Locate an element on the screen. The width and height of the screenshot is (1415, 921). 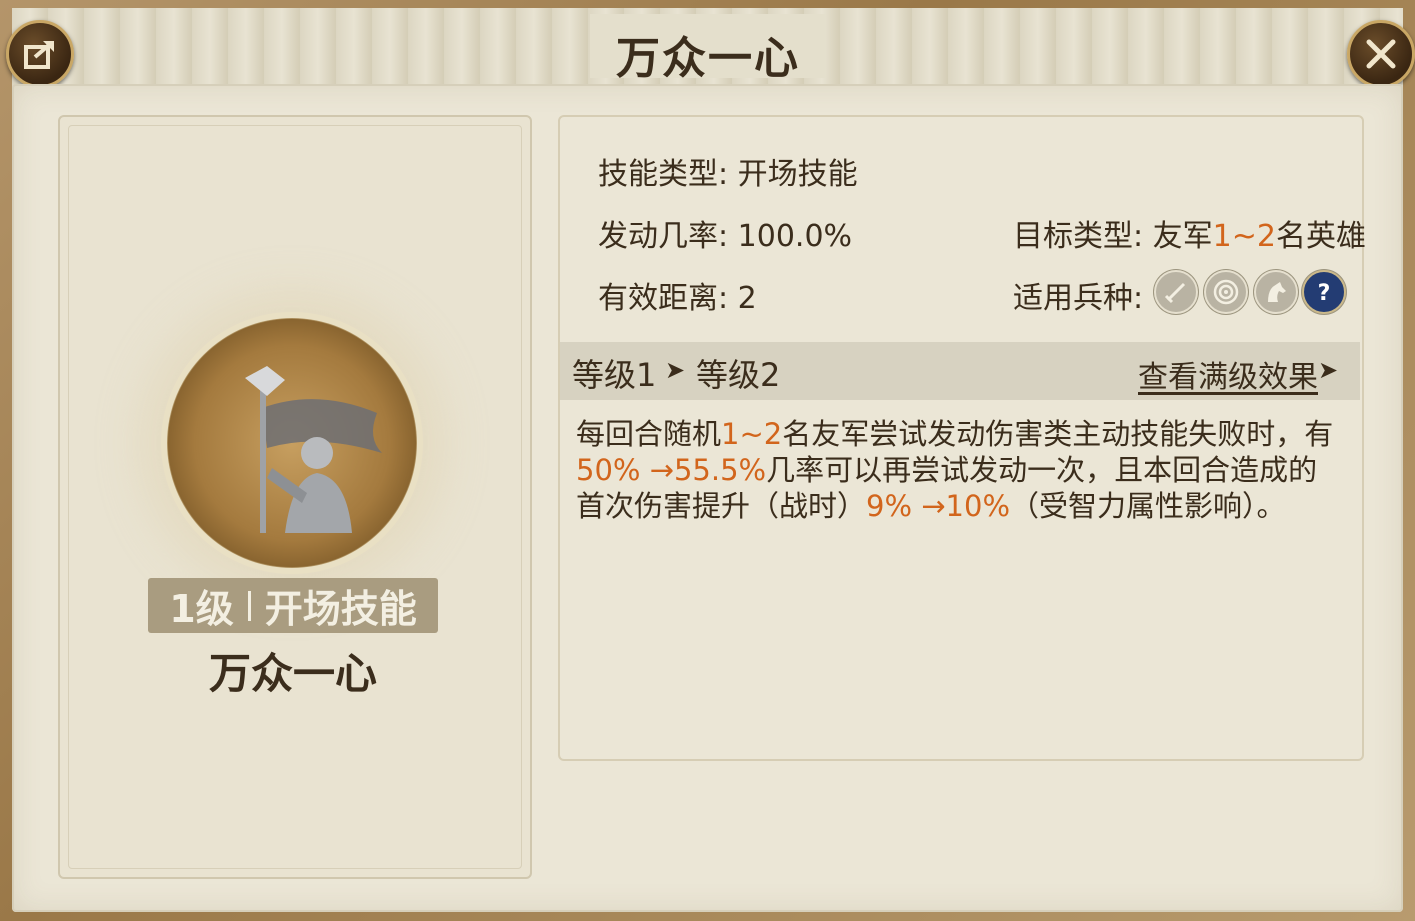
close-button is located at coordinates (1381, 54).